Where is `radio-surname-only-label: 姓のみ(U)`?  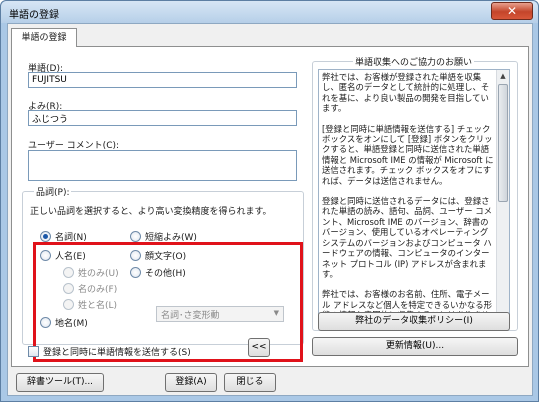 radio-surname-only-label: 姓のみ(U) is located at coordinates (98, 274).